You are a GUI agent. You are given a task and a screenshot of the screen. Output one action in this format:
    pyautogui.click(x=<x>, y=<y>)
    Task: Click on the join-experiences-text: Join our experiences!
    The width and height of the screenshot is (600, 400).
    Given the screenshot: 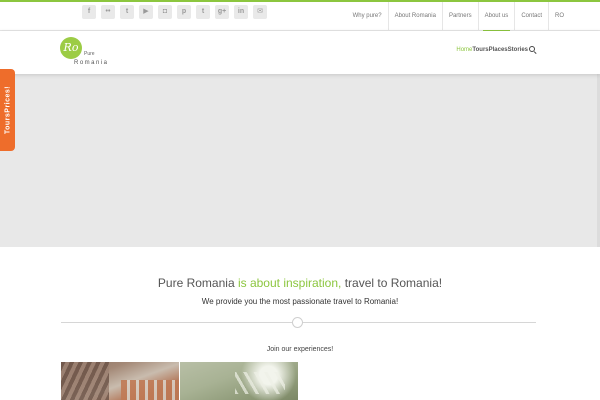 What is the action you would take?
    pyautogui.click(x=300, y=349)
    